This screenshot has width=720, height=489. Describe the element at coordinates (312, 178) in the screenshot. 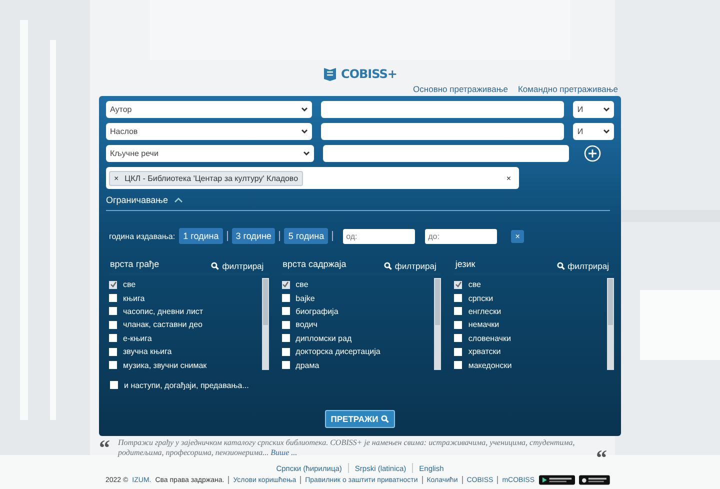

I see `library-field: × ЦКЛ - Библиотека 'Центар за културу' Кладово ×` at that location.